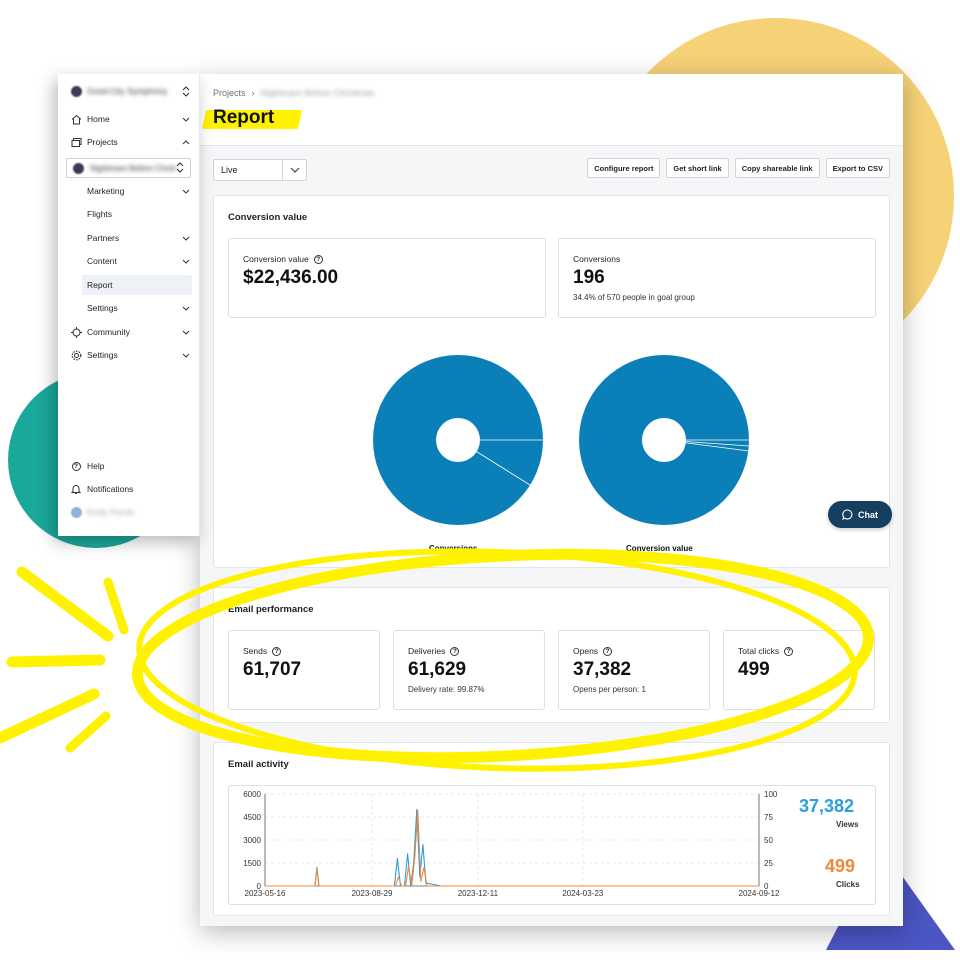 The height and width of the screenshot is (960, 960). What do you see at coordinates (868, 514) in the screenshot?
I see `chat-label: Chat` at bounding box center [868, 514].